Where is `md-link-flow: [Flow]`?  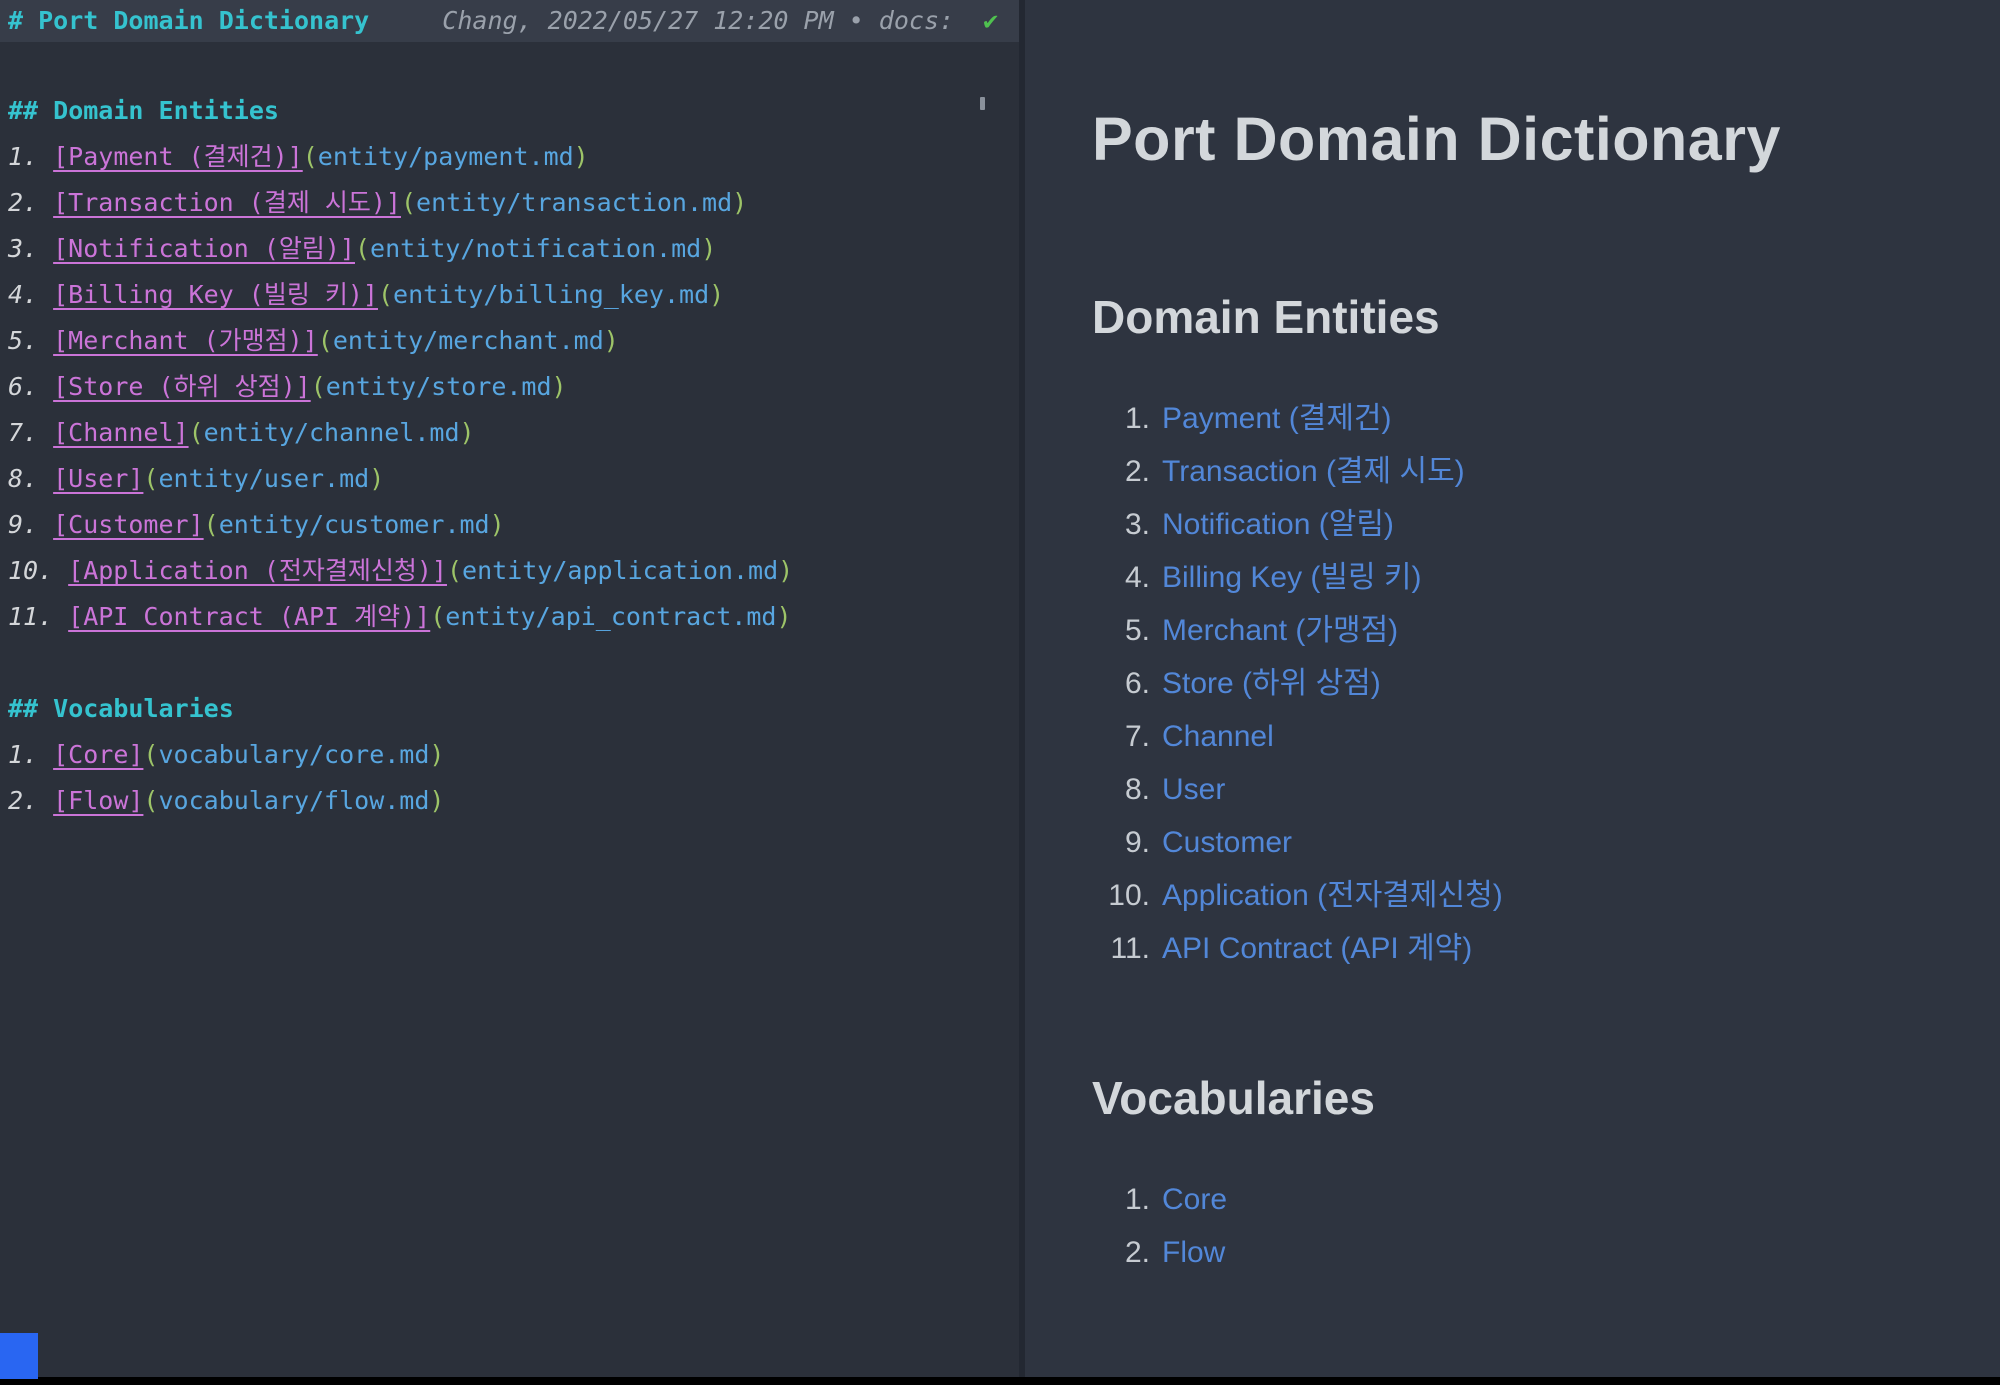
md-link-flow: [Flow] is located at coordinates (98, 800).